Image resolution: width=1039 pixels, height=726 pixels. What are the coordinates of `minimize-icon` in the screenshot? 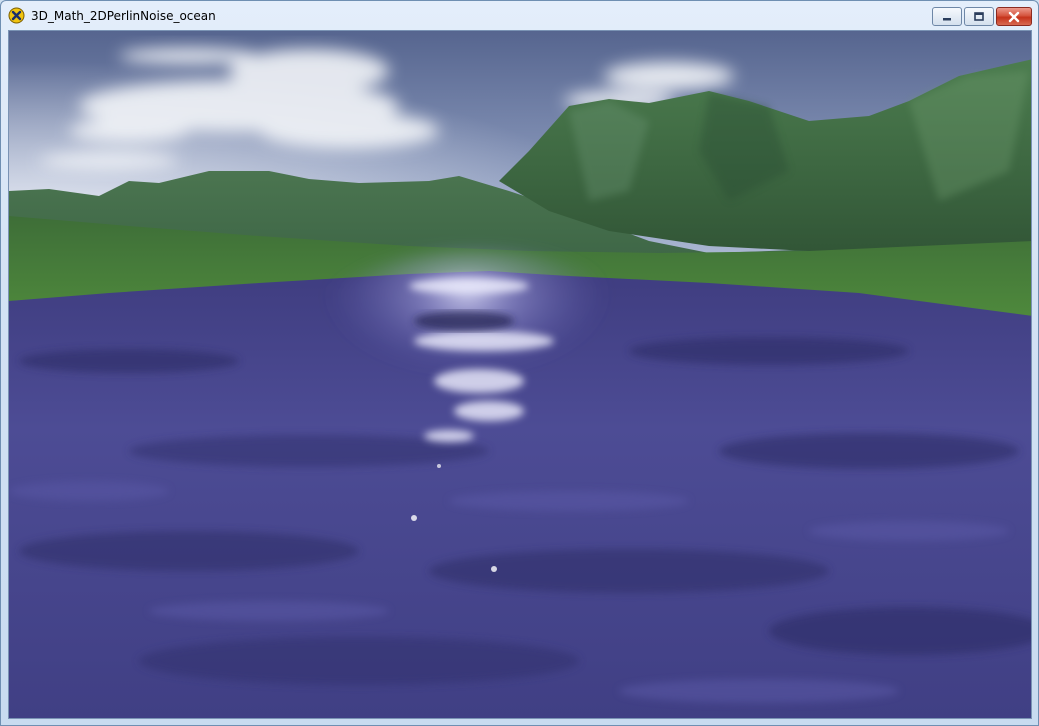 It's located at (947, 18).